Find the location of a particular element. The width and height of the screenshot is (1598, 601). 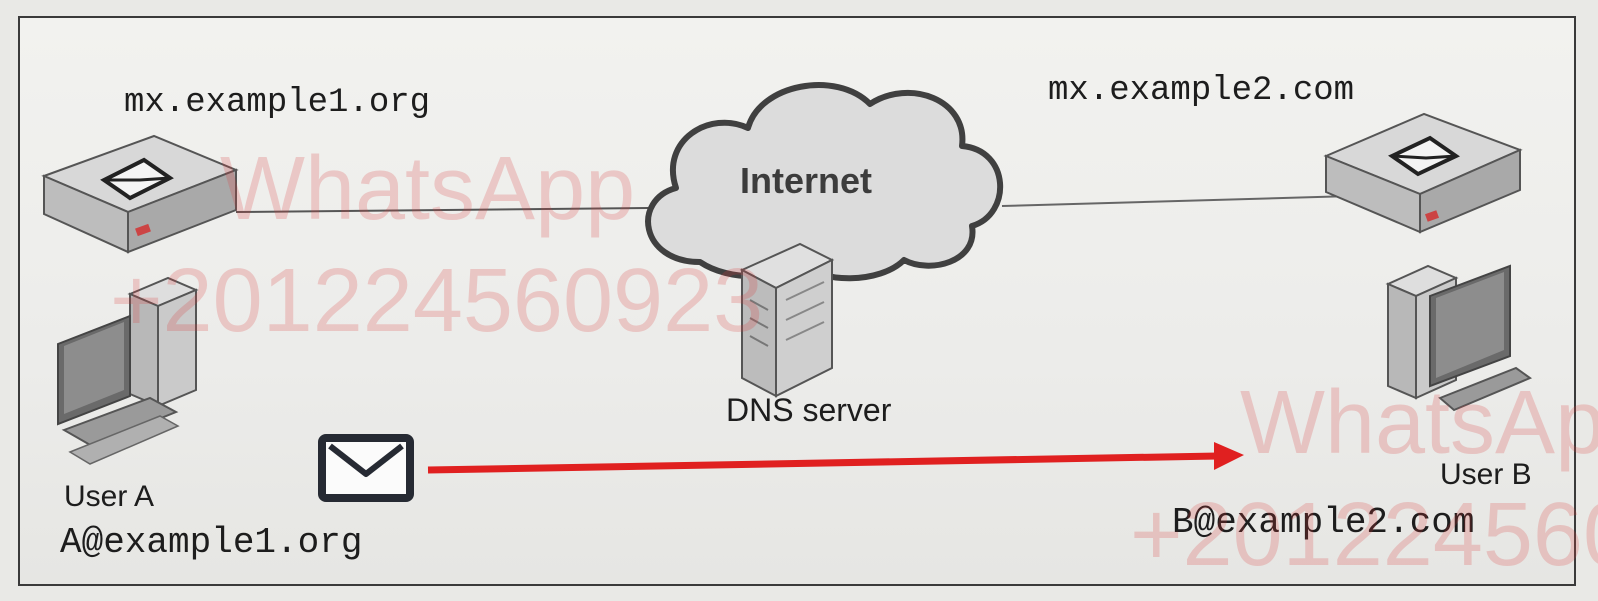

message-envelope-icon is located at coordinates (366, 468).